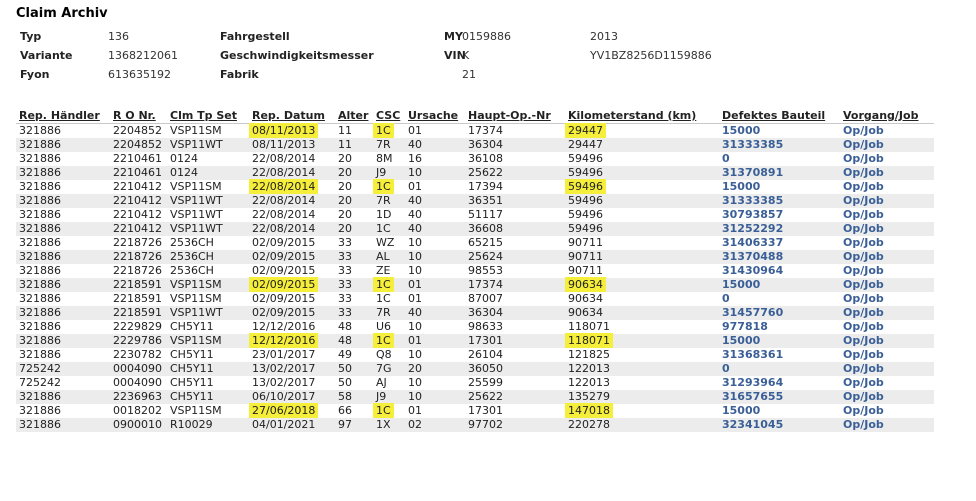 This screenshot has width=976, height=501. What do you see at coordinates (880, 115) in the screenshot?
I see `column-header-label: Vorgang/Job` at bounding box center [880, 115].